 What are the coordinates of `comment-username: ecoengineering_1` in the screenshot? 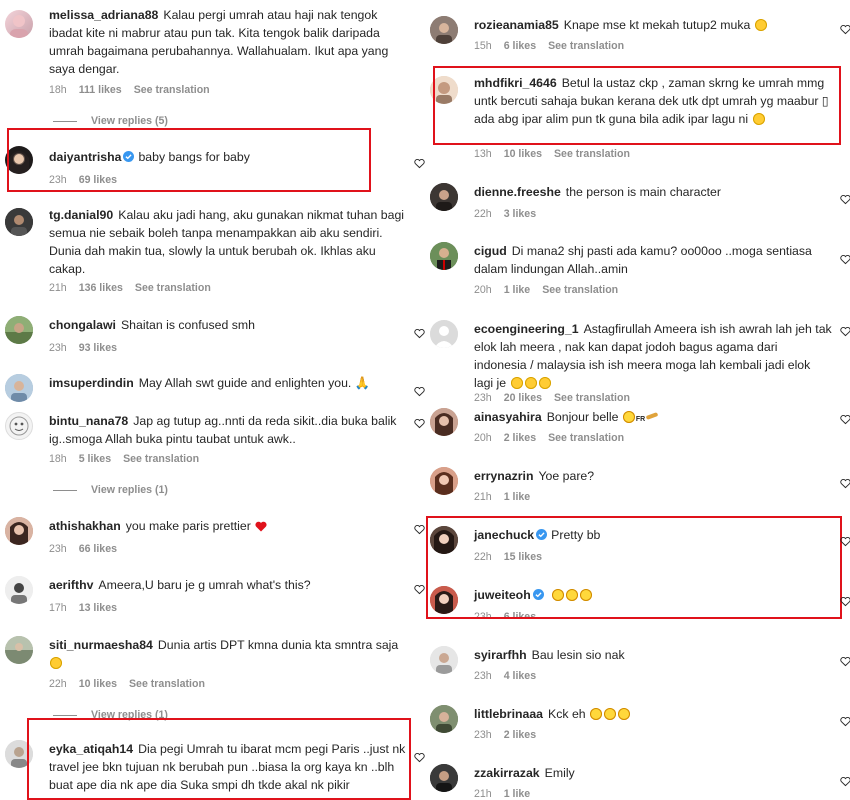 It's located at (526, 329).